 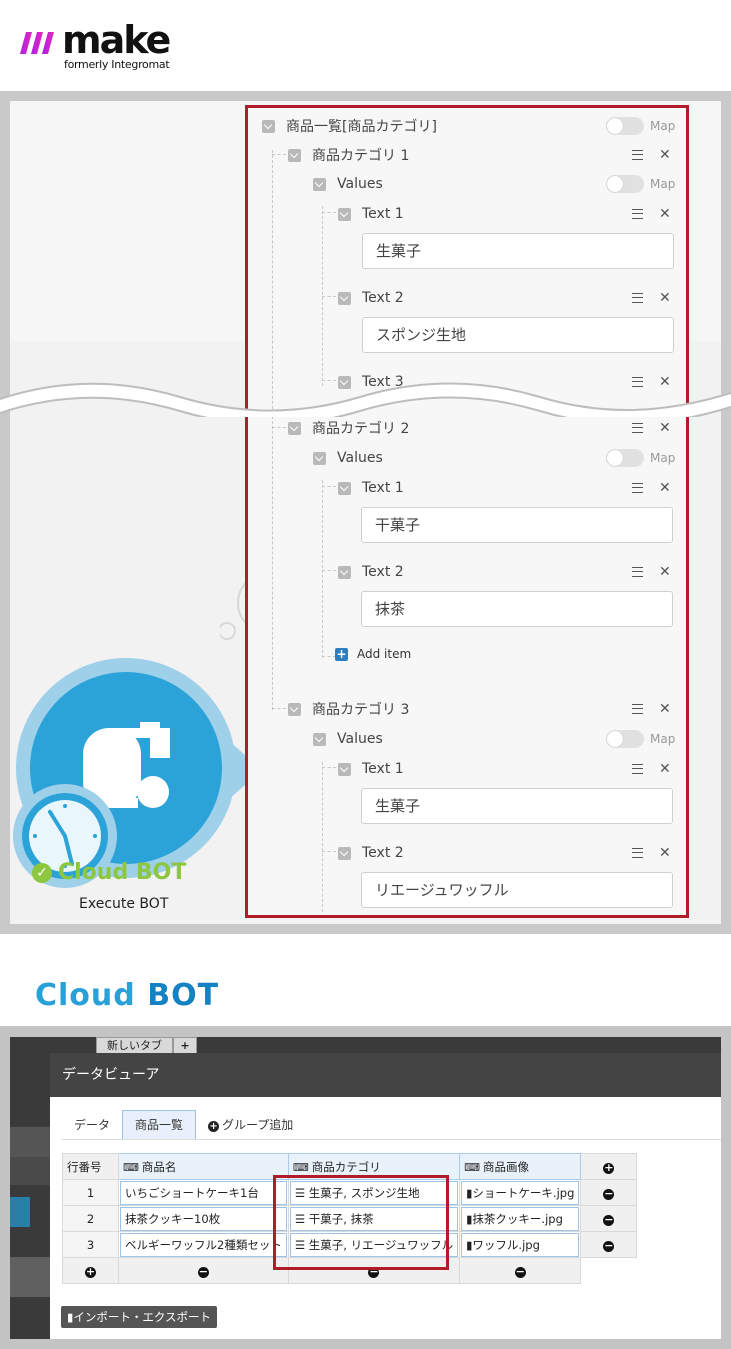 I want to click on category-2-row: 商品カテゴリ 2, so click(x=348, y=428).